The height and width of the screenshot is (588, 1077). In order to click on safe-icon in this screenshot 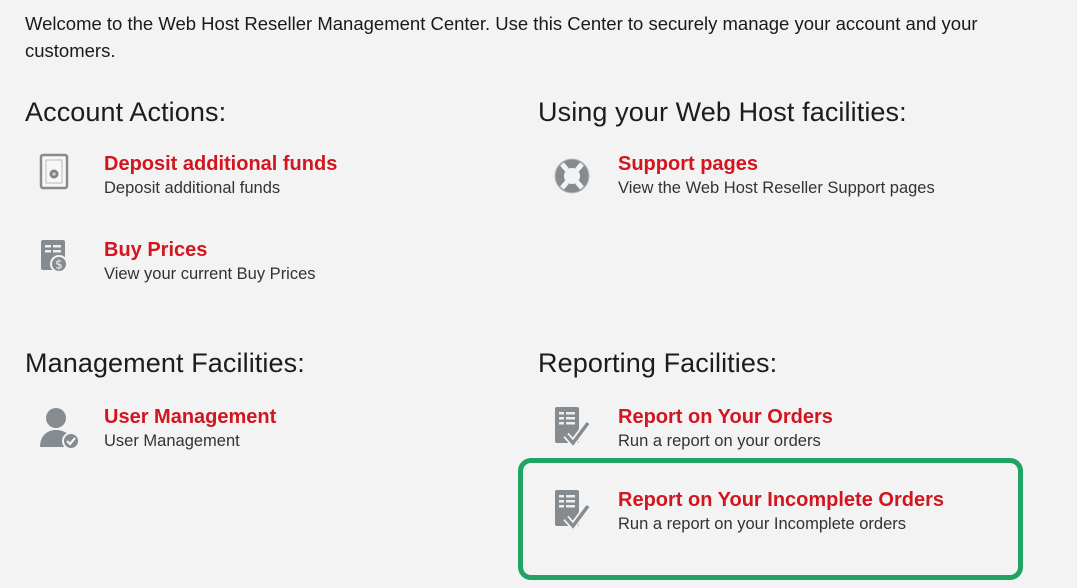, I will do `click(60, 176)`.